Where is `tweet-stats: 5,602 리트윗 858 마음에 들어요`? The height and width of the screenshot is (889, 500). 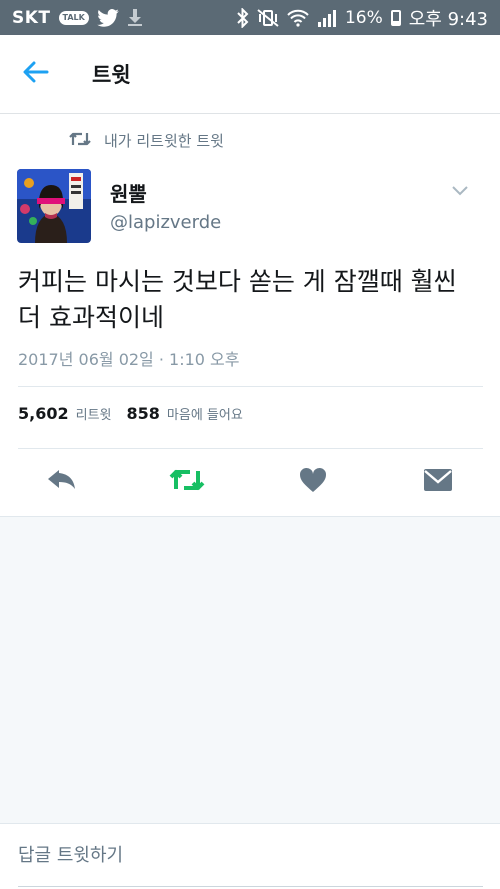
tweet-stats: 5,602 리트윗 858 마음에 들어요 is located at coordinates (138, 413).